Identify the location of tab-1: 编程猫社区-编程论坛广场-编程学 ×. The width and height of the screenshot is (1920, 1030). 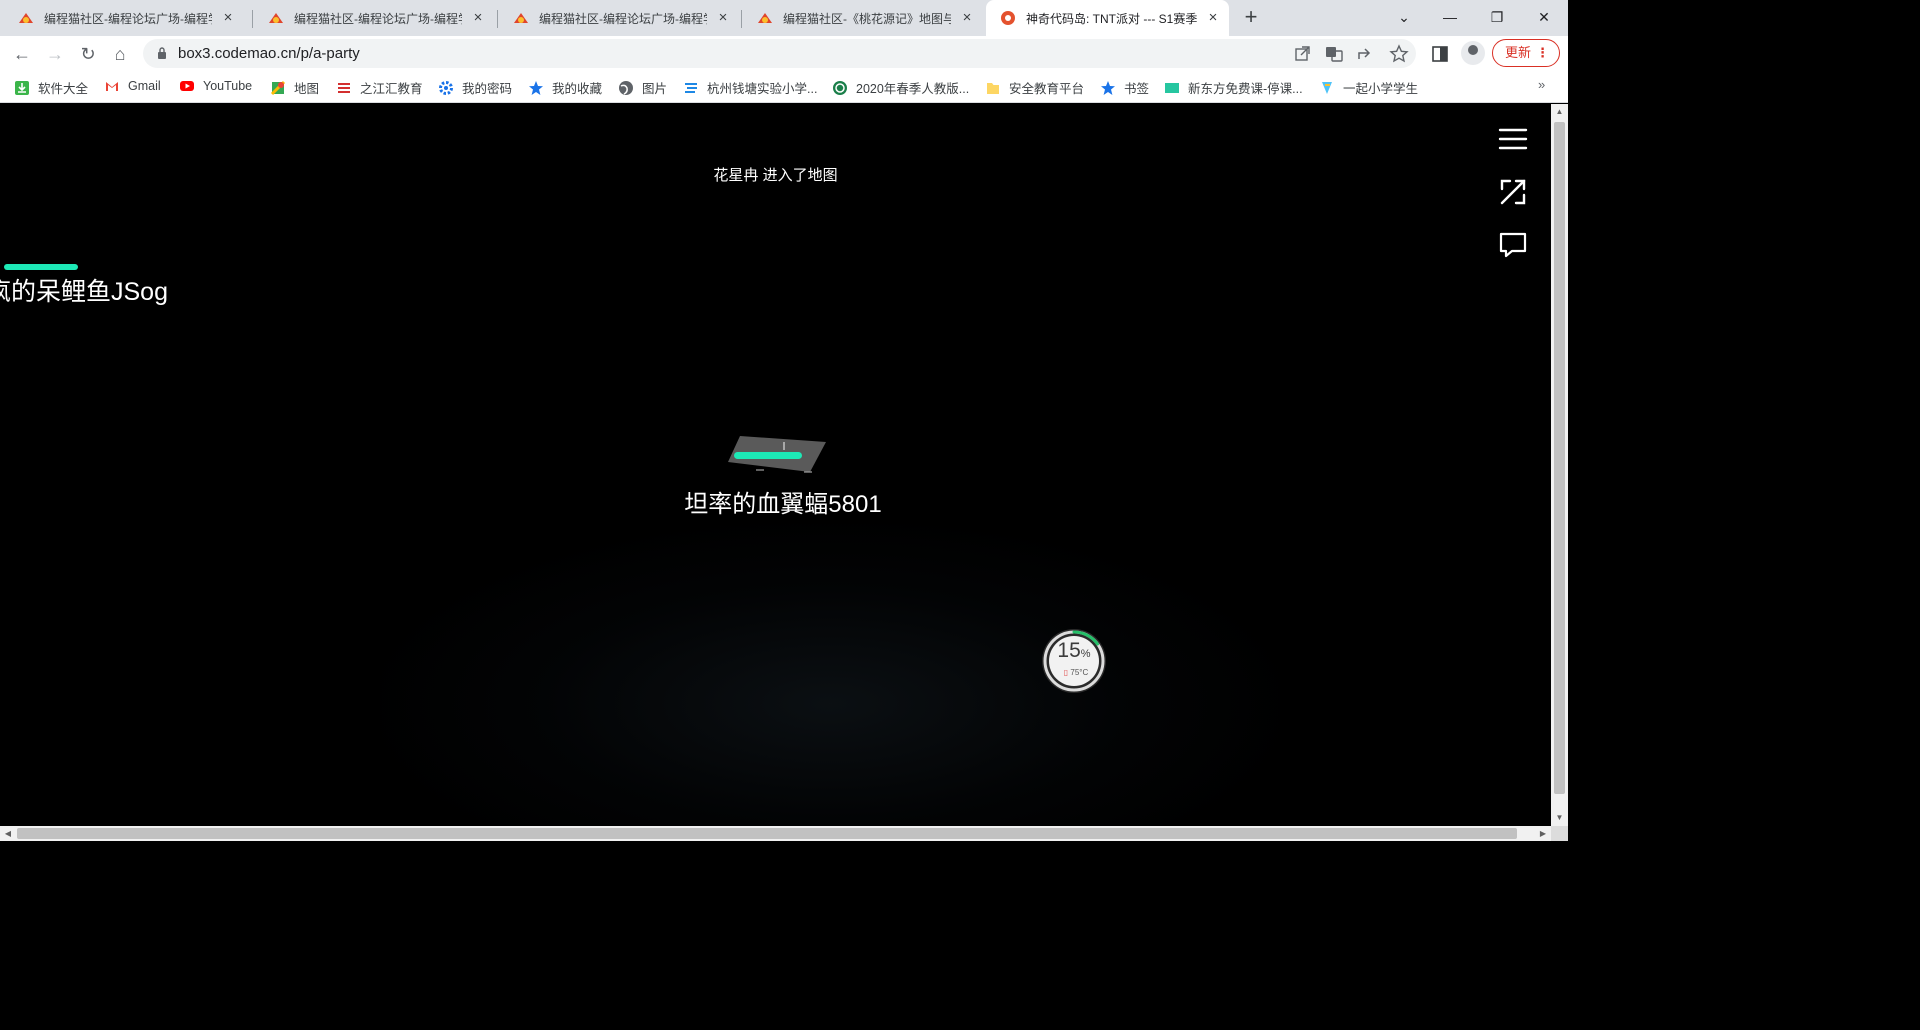
(124, 18).